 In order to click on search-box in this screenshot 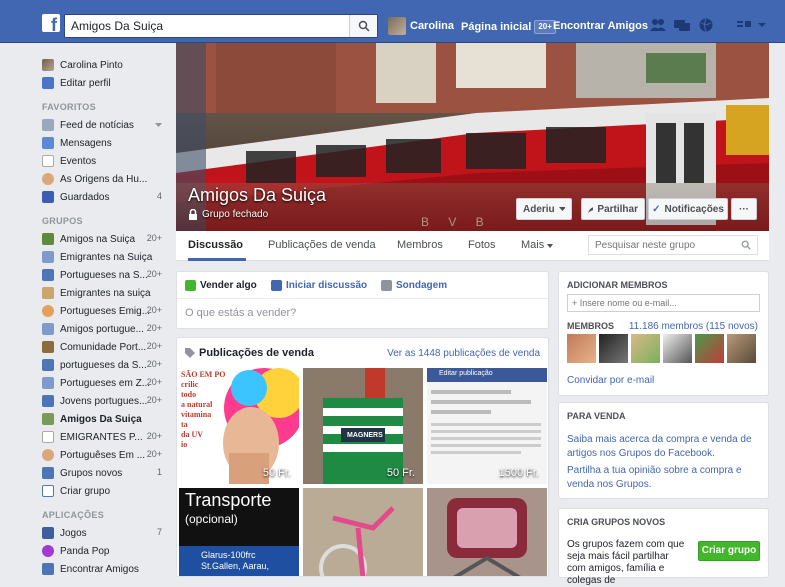, I will do `click(221, 26)`.